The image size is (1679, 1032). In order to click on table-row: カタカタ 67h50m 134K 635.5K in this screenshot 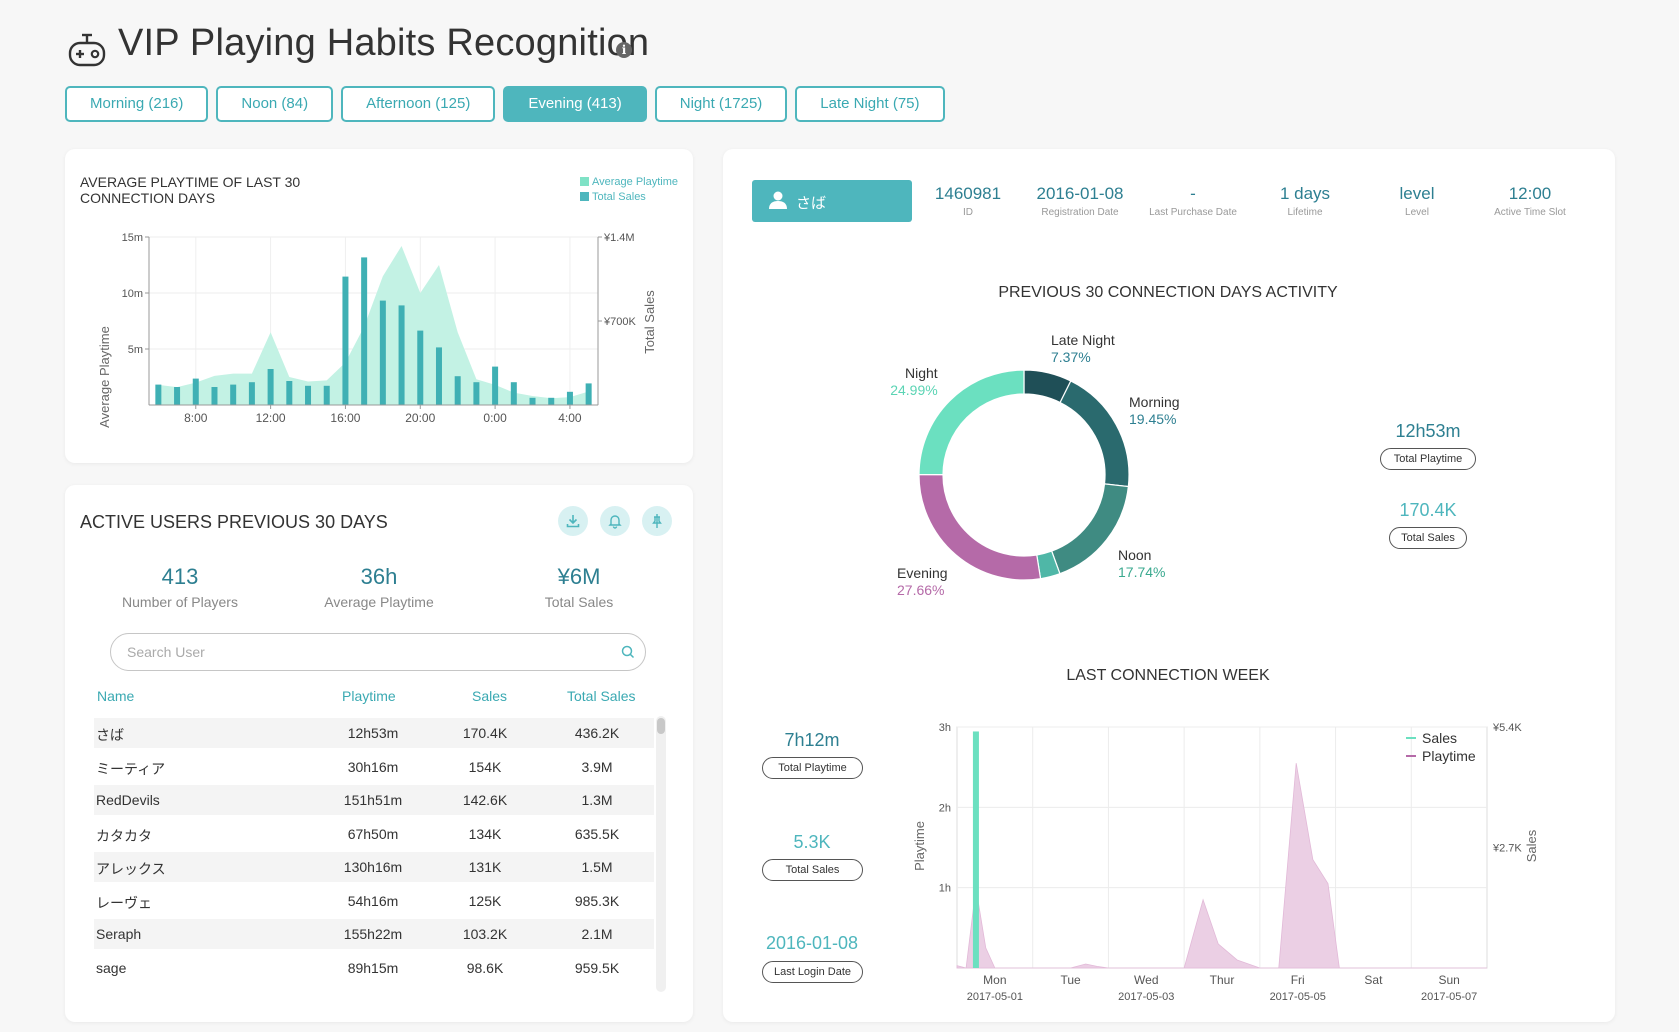, I will do `click(374, 834)`.